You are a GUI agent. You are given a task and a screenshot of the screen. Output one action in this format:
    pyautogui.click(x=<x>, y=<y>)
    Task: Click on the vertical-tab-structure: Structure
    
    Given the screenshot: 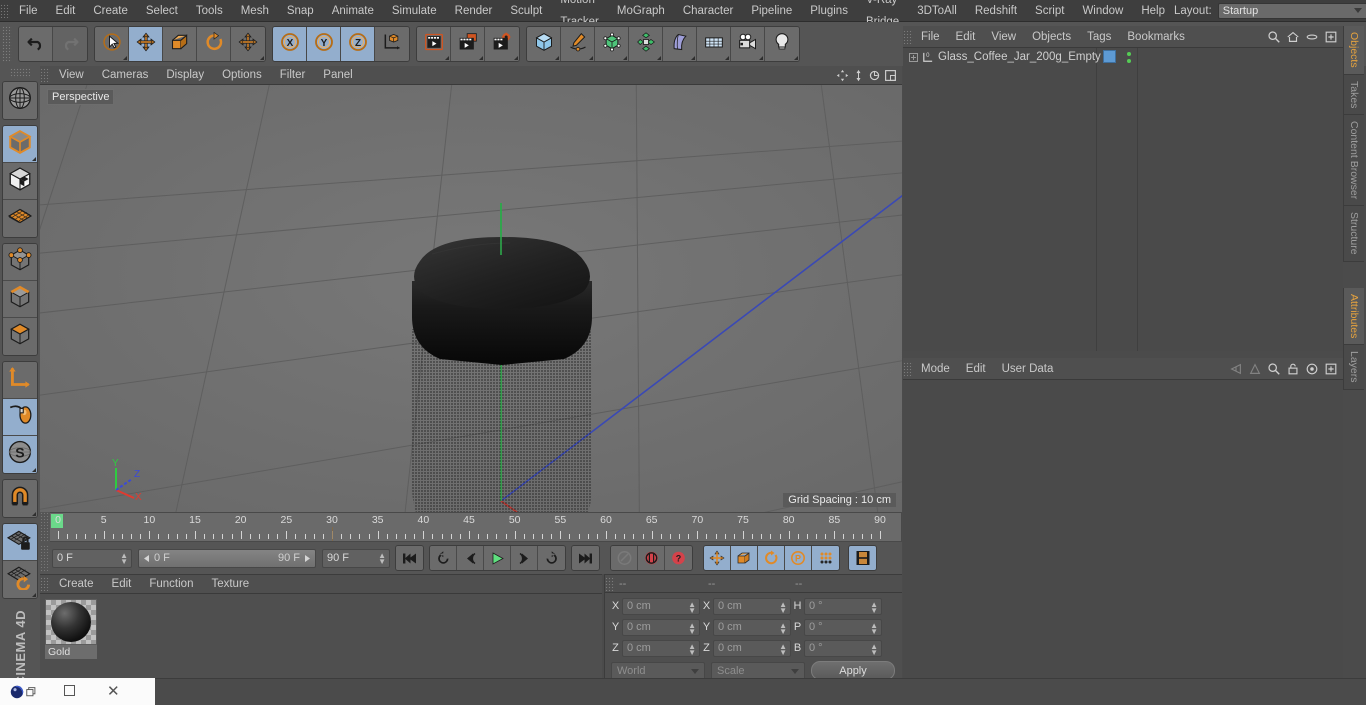 What is the action you would take?
    pyautogui.click(x=1353, y=234)
    